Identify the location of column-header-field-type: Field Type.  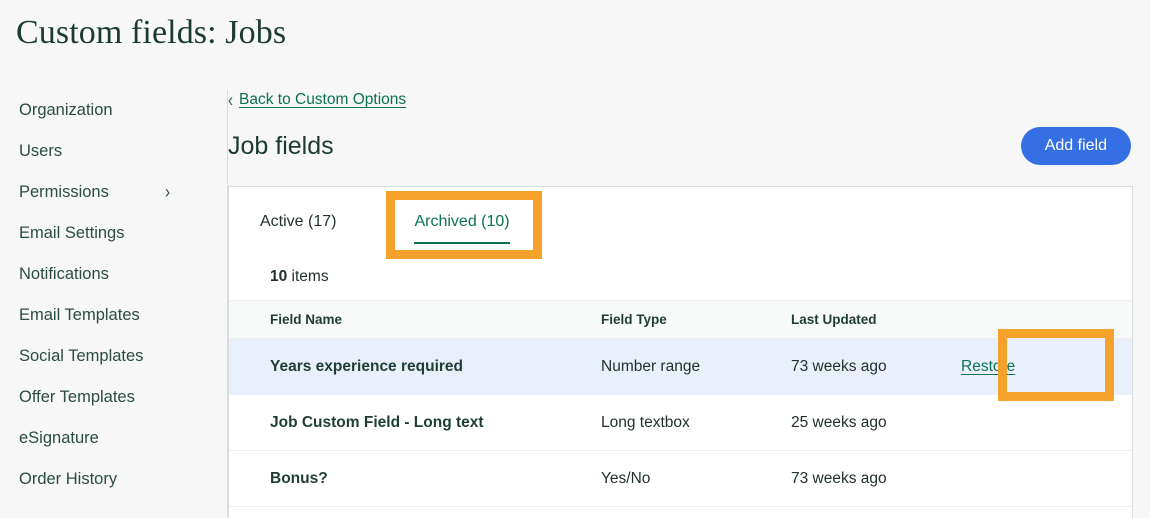
(696, 319).